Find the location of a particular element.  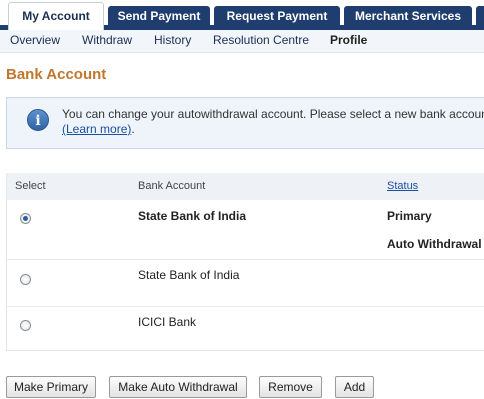

tab-request-payment: Request Payment is located at coordinates (277, 16).